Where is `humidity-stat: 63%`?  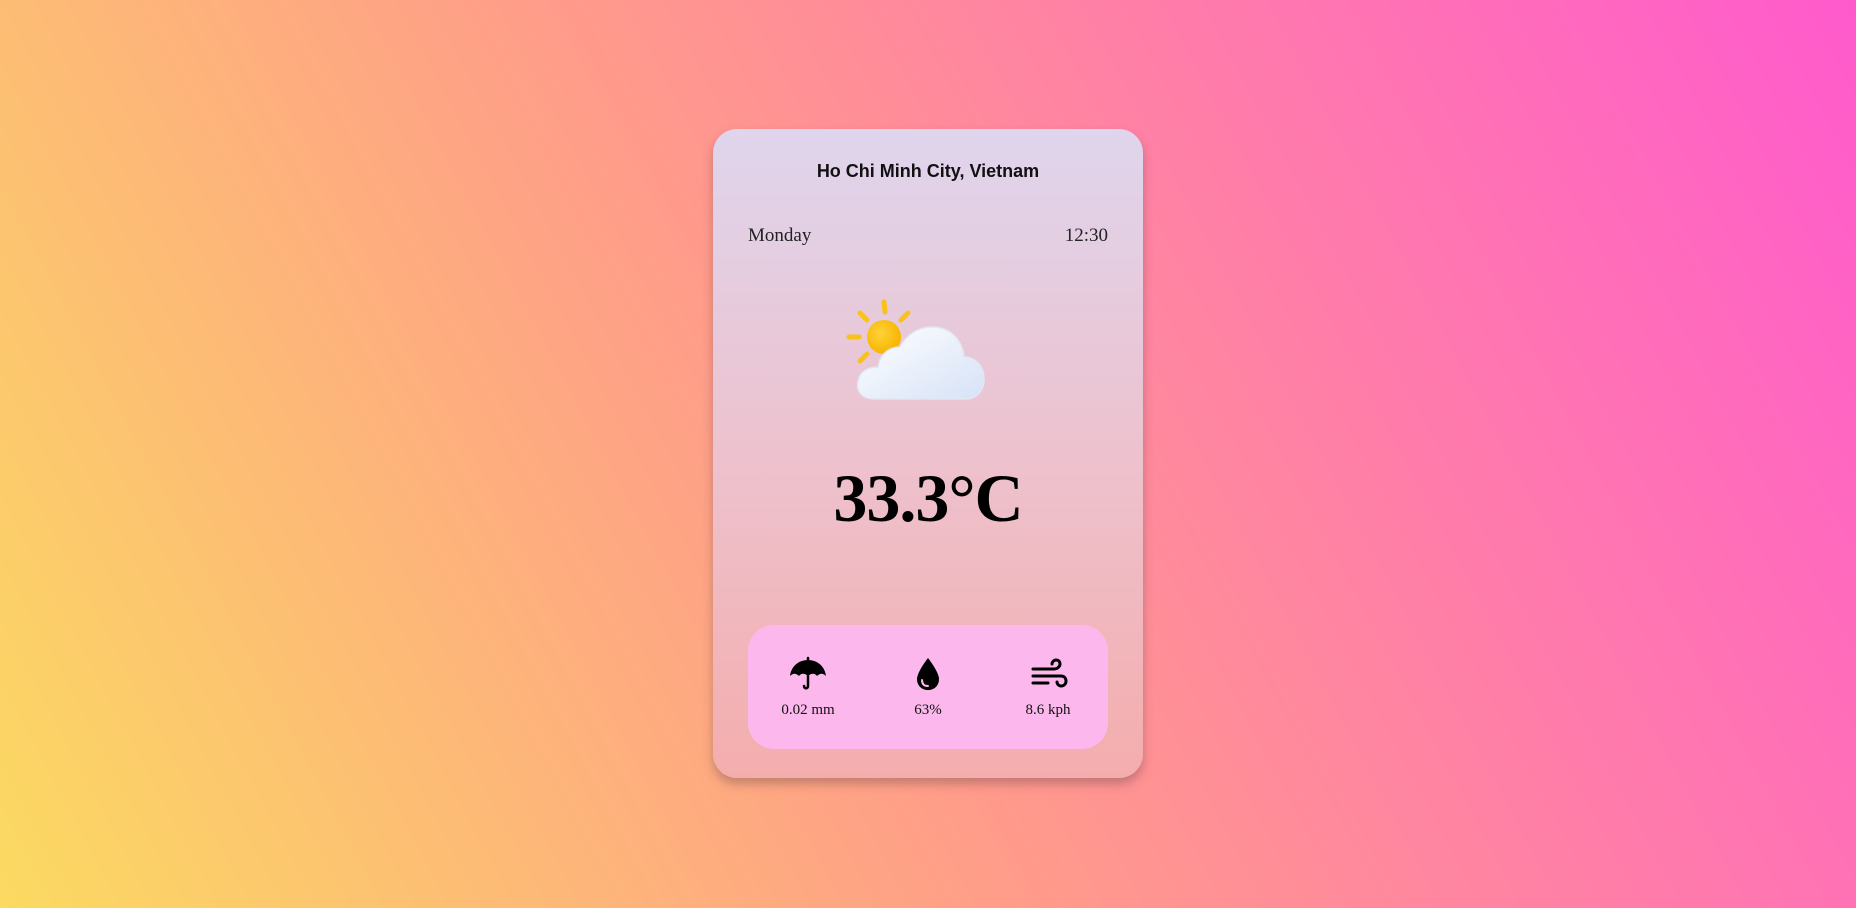 humidity-stat: 63% is located at coordinates (928, 687).